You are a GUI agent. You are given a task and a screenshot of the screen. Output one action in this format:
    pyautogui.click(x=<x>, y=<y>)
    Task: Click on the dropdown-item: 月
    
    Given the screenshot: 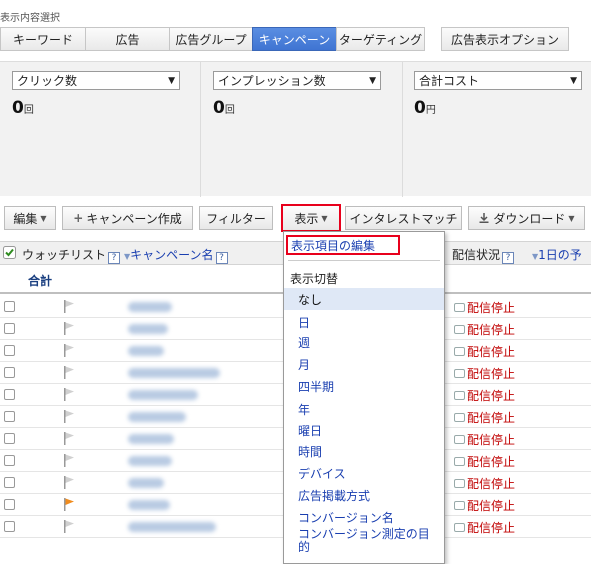 What is the action you would take?
    pyautogui.click(x=364, y=364)
    